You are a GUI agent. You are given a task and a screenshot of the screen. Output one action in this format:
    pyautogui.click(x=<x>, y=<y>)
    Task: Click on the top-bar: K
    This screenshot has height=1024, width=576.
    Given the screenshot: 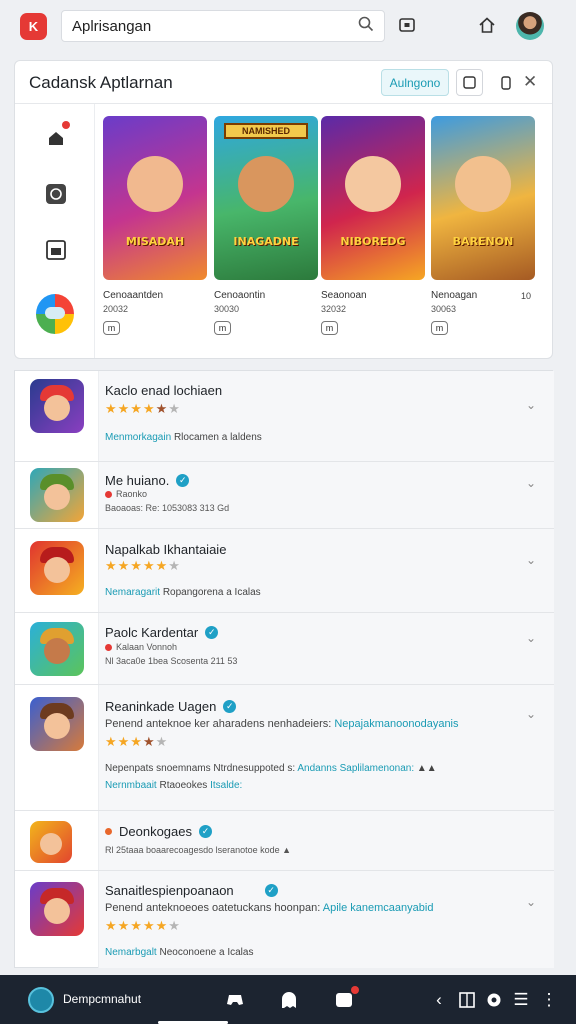 What is the action you would take?
    pyautogui.click(x=288, y=26)
    